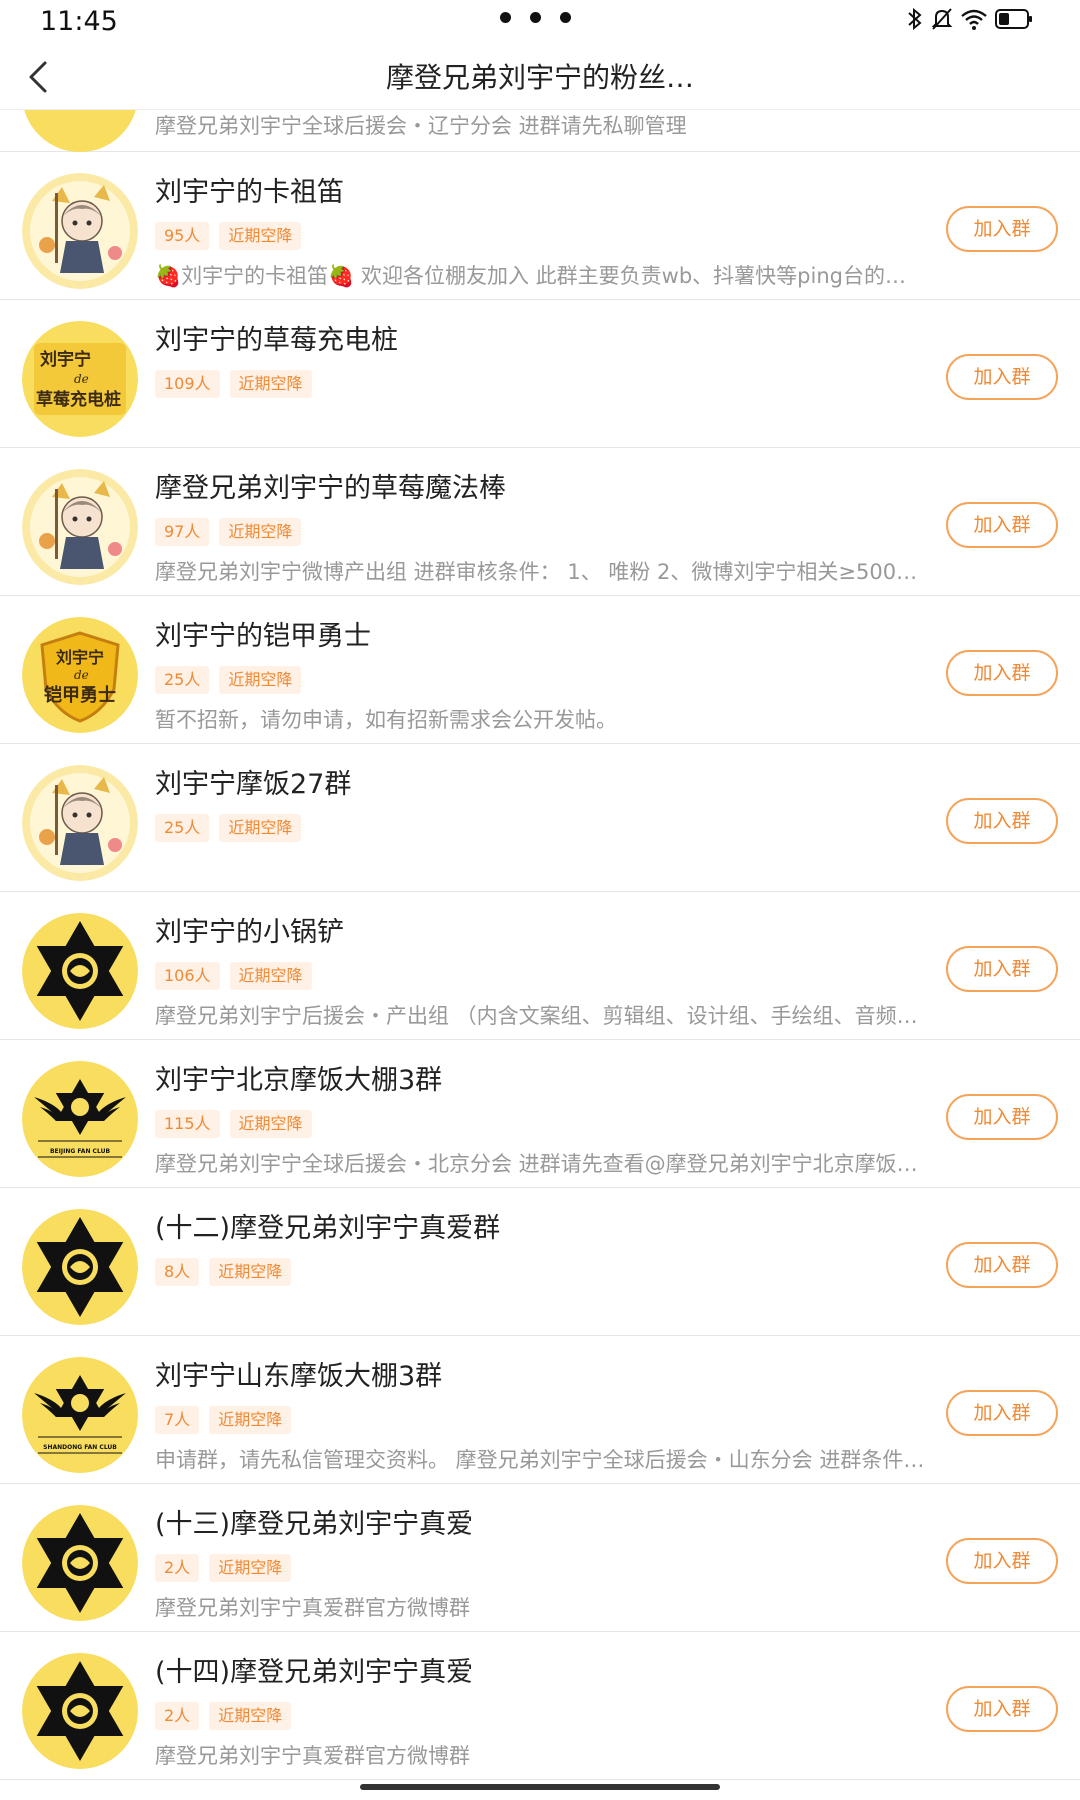  What do you see at coordinates (78, 399) in the screenshot?
I see `svg-text: 草莓充电桩` at bounding box center [78, 399].